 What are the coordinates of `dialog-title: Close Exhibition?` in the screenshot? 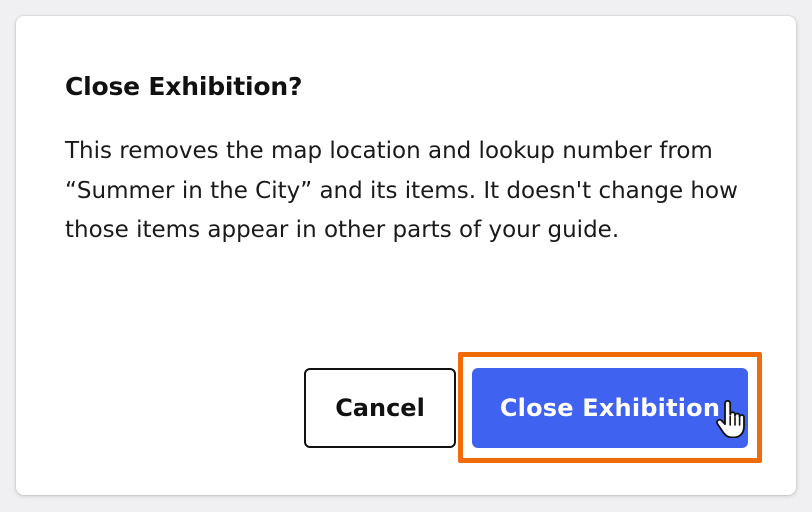 It's located at (184, 86).